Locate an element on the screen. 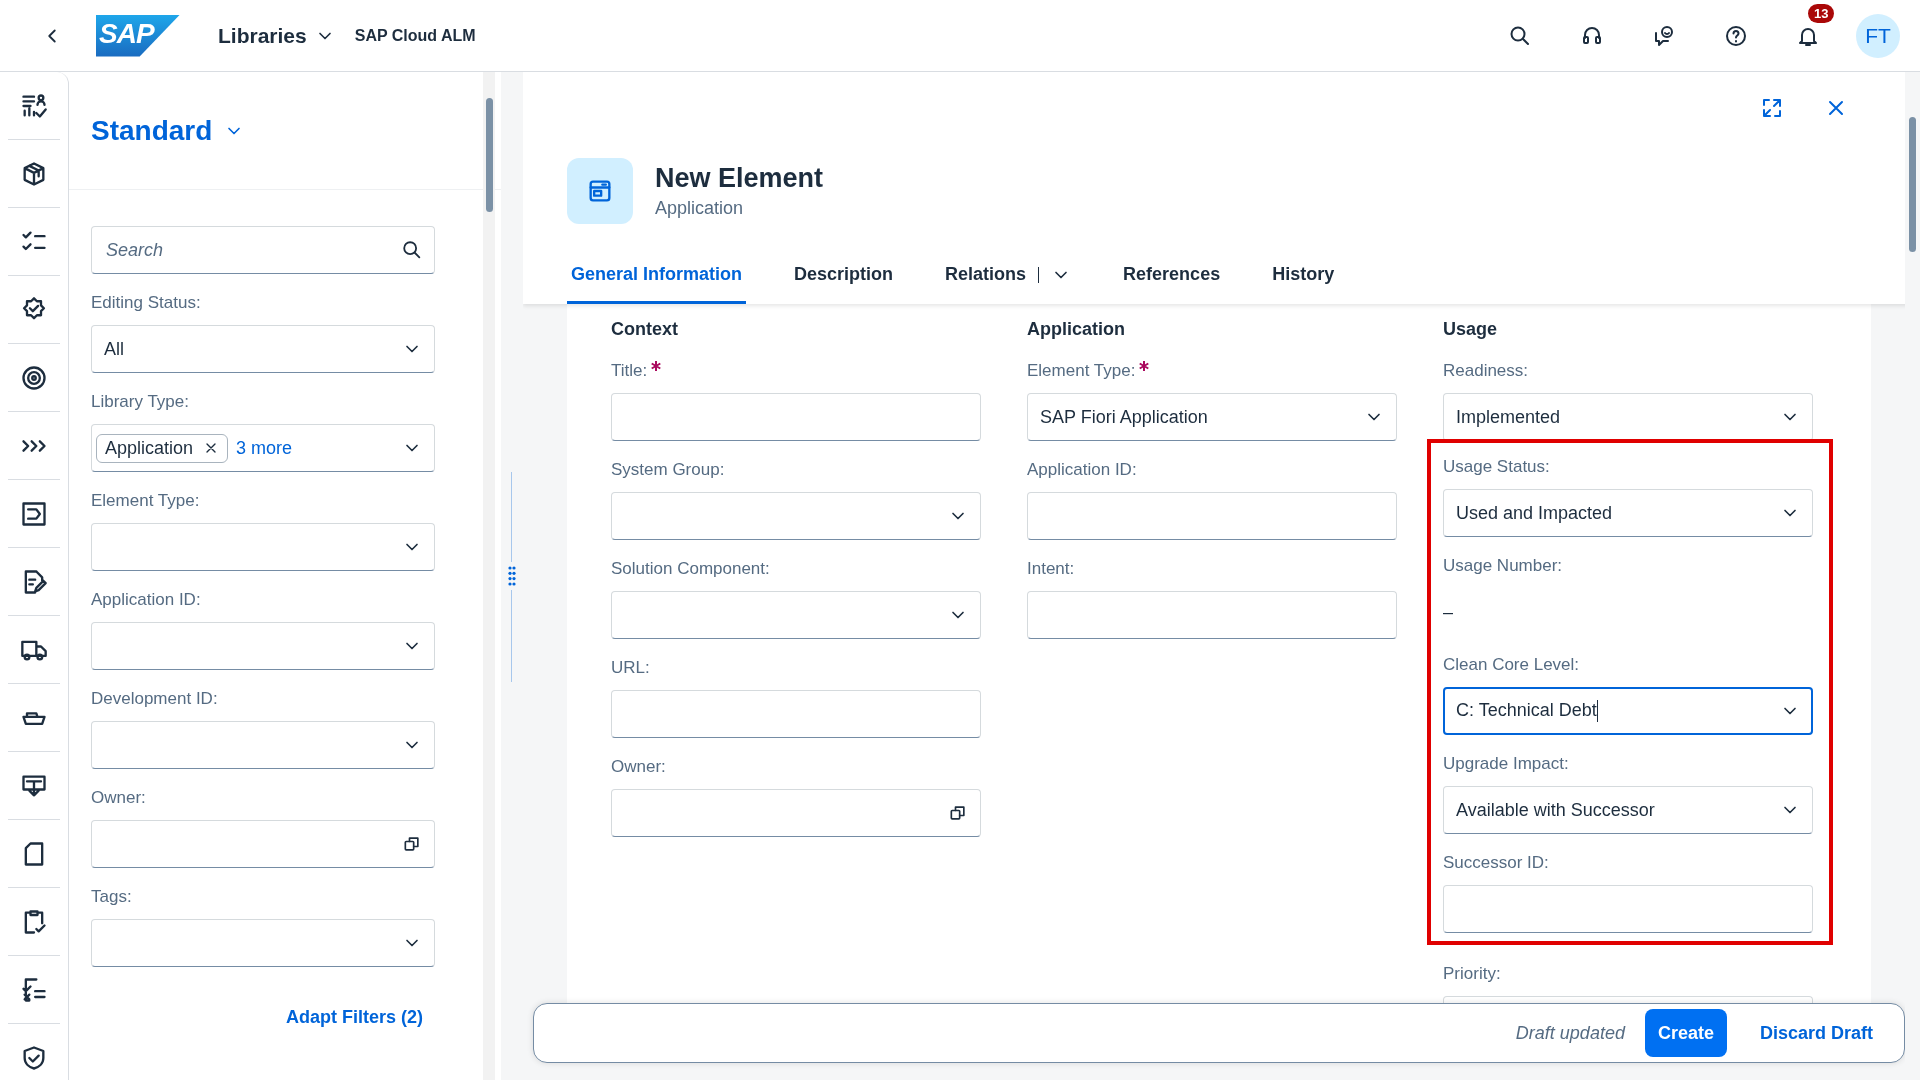 The height and width of the screenshot is (1080, 1920). field-label: Priority: is located at coordinates (1472, 974).